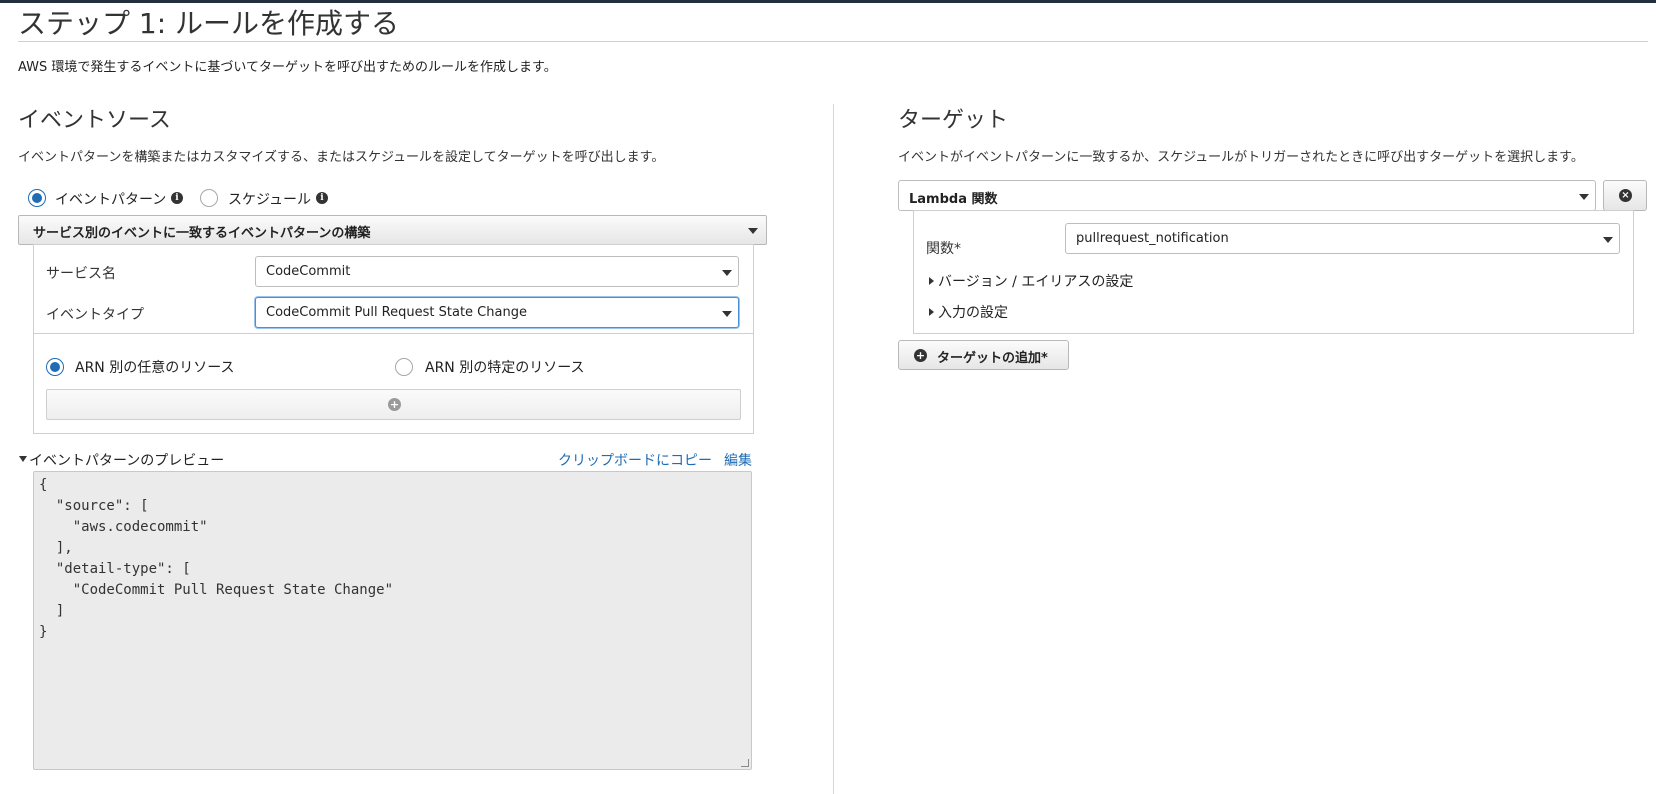  Describe the element at coordinates (81, 274) in the screenshot. I see `service-name-label: サービス名` at that location.